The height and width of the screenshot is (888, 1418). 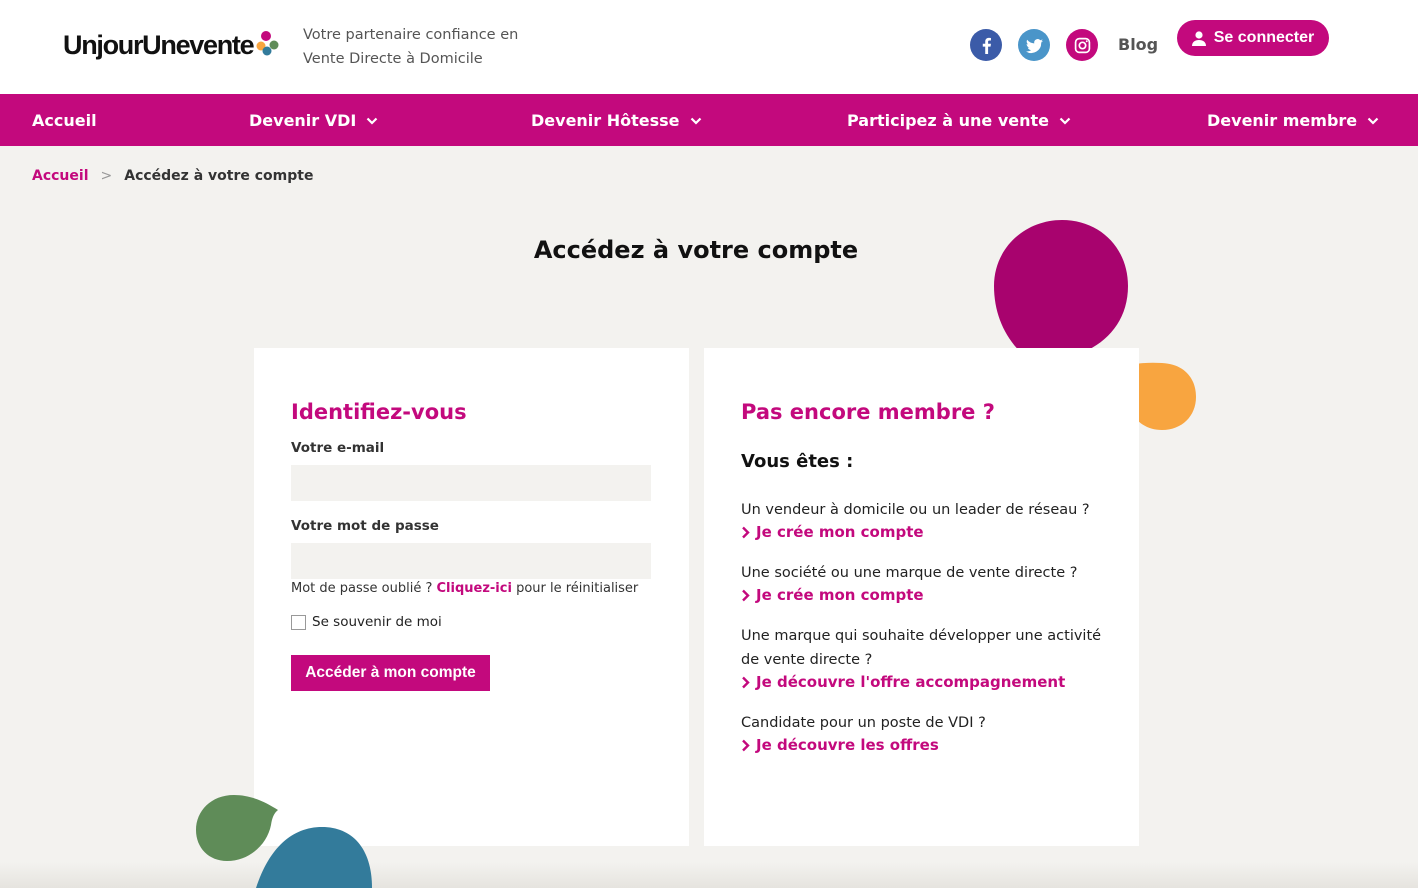 I want to click on twitter-icon, so click(x=1034, y=45).